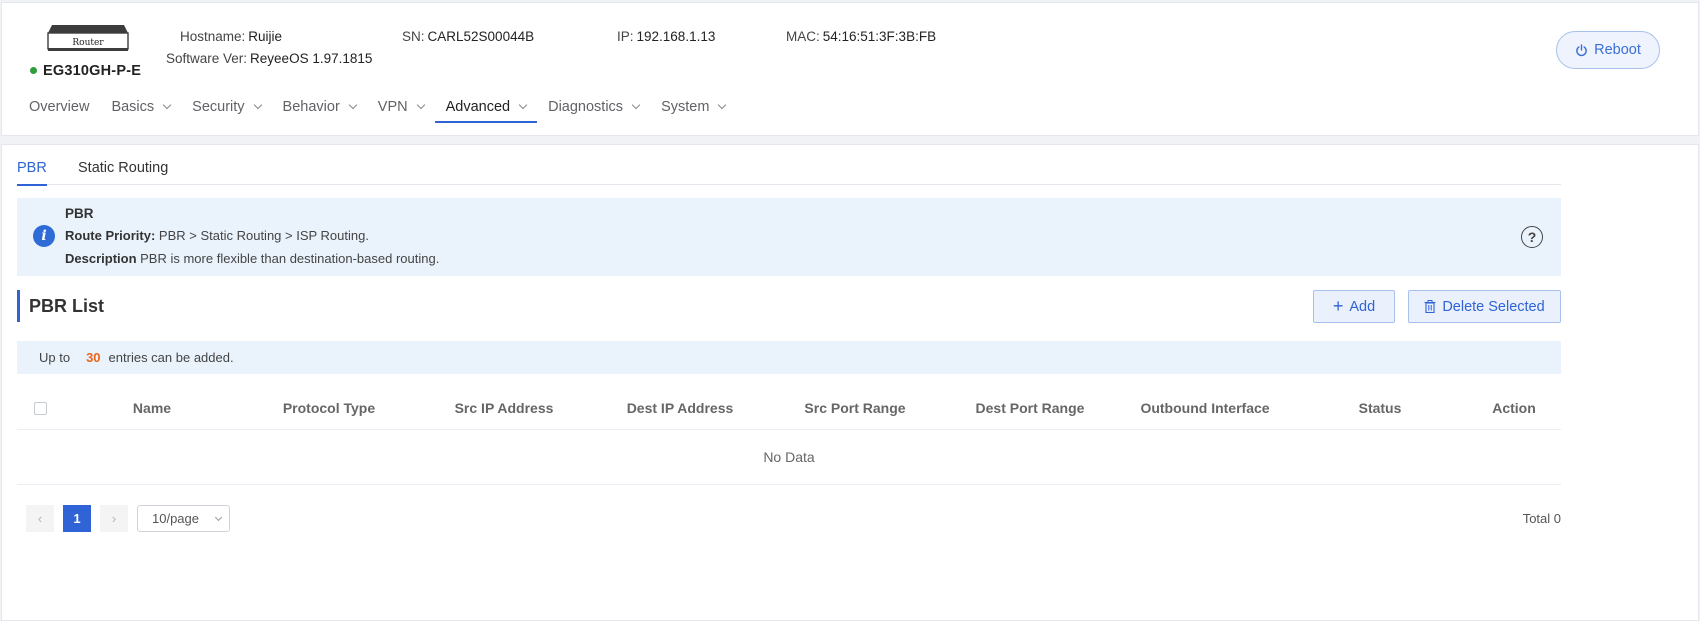 Image resolution: width=1700 pixels, height=621 pixels. I want to click on column-header: Outbound Interface, so click(1205, 408).